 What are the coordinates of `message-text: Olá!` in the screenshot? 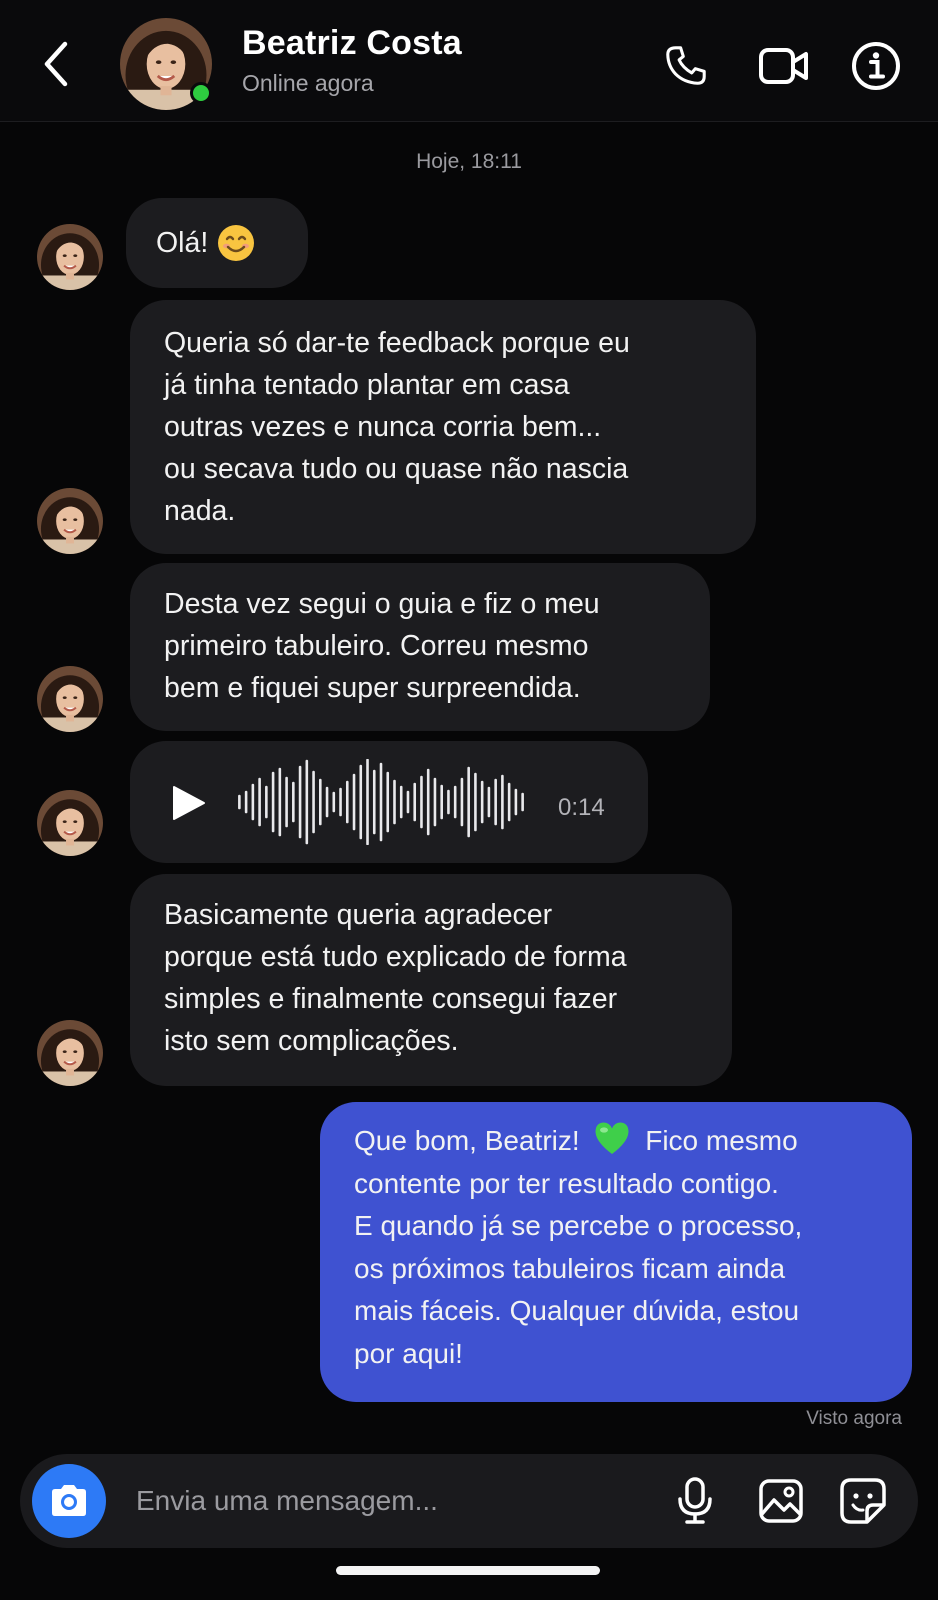 It's located at (182, 243).